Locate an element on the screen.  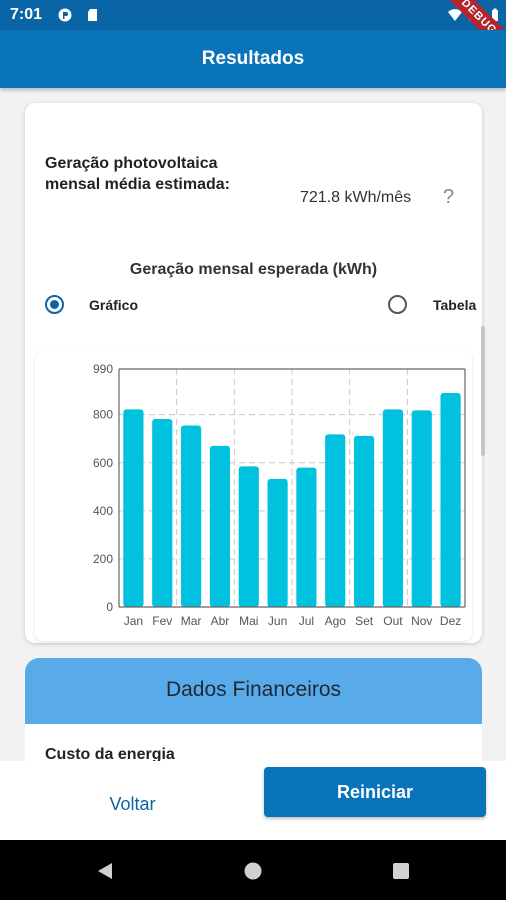
financial-card: Dados Financeiros Custo da energia is located at coordinates (253, 709).